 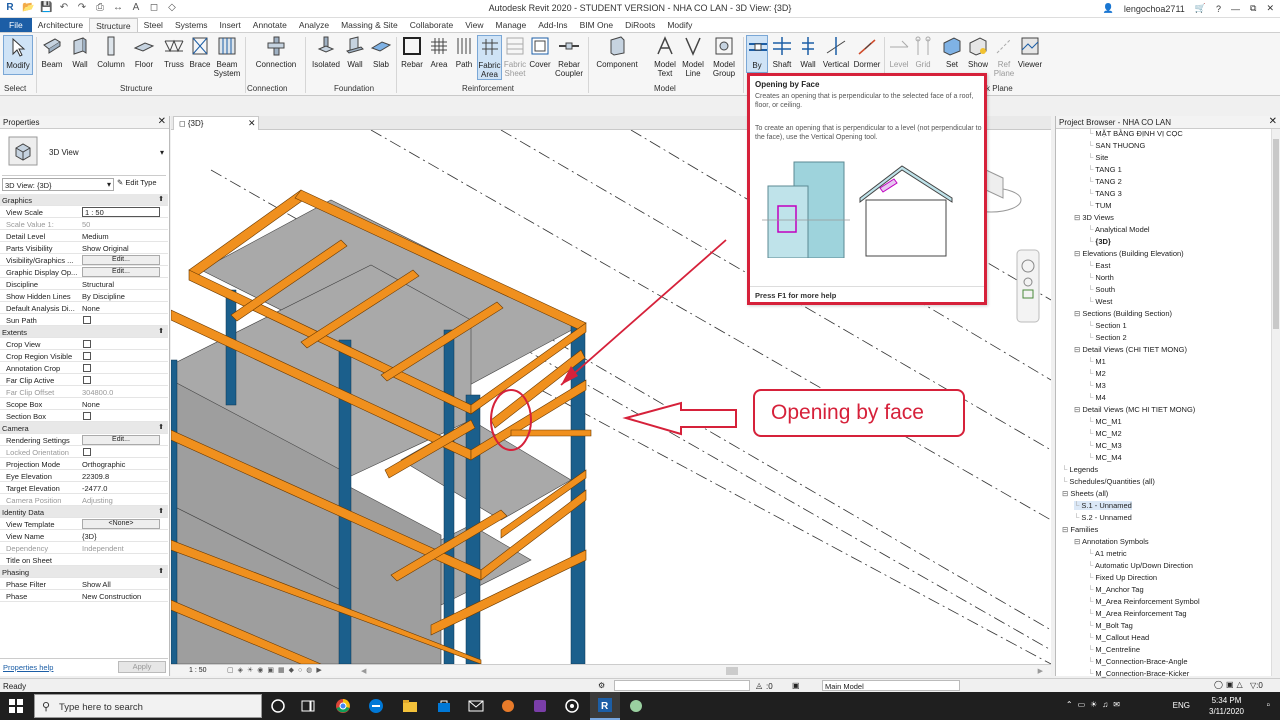 I want to click on browser-item: └ M_Anchor Tag, so click(x=1116, y=589).